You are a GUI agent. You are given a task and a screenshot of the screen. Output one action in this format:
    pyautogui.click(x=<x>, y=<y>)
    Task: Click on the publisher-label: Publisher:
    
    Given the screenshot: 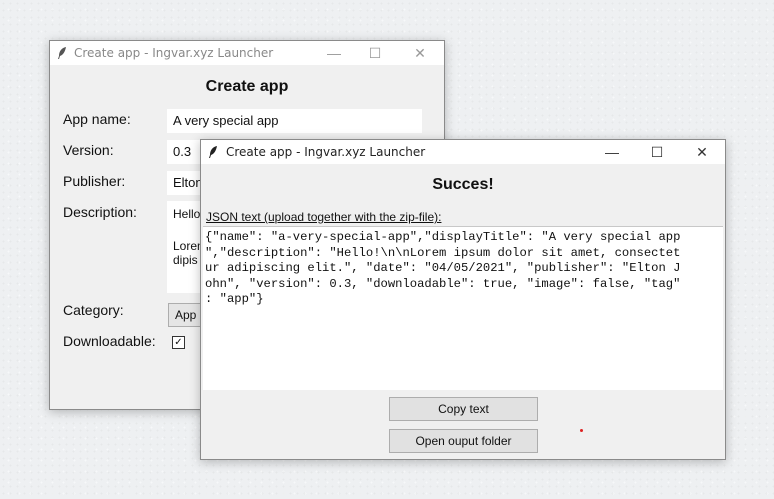 What is the action you would take?
    pyautogui.click(x=94, y=181)
    